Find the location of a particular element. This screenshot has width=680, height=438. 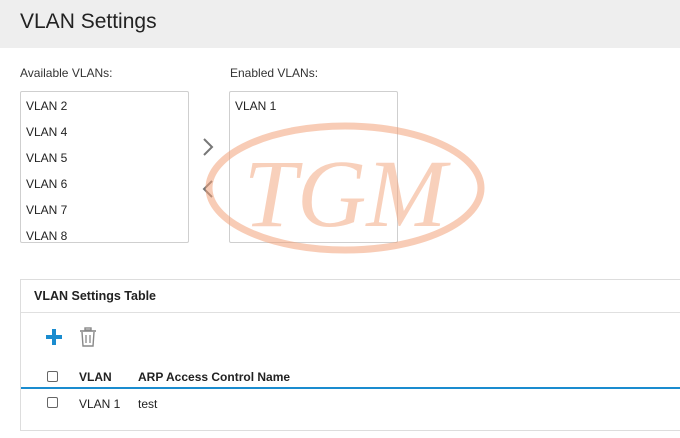

table-row: VLAN 1 test is located at coordinates (350, 405).